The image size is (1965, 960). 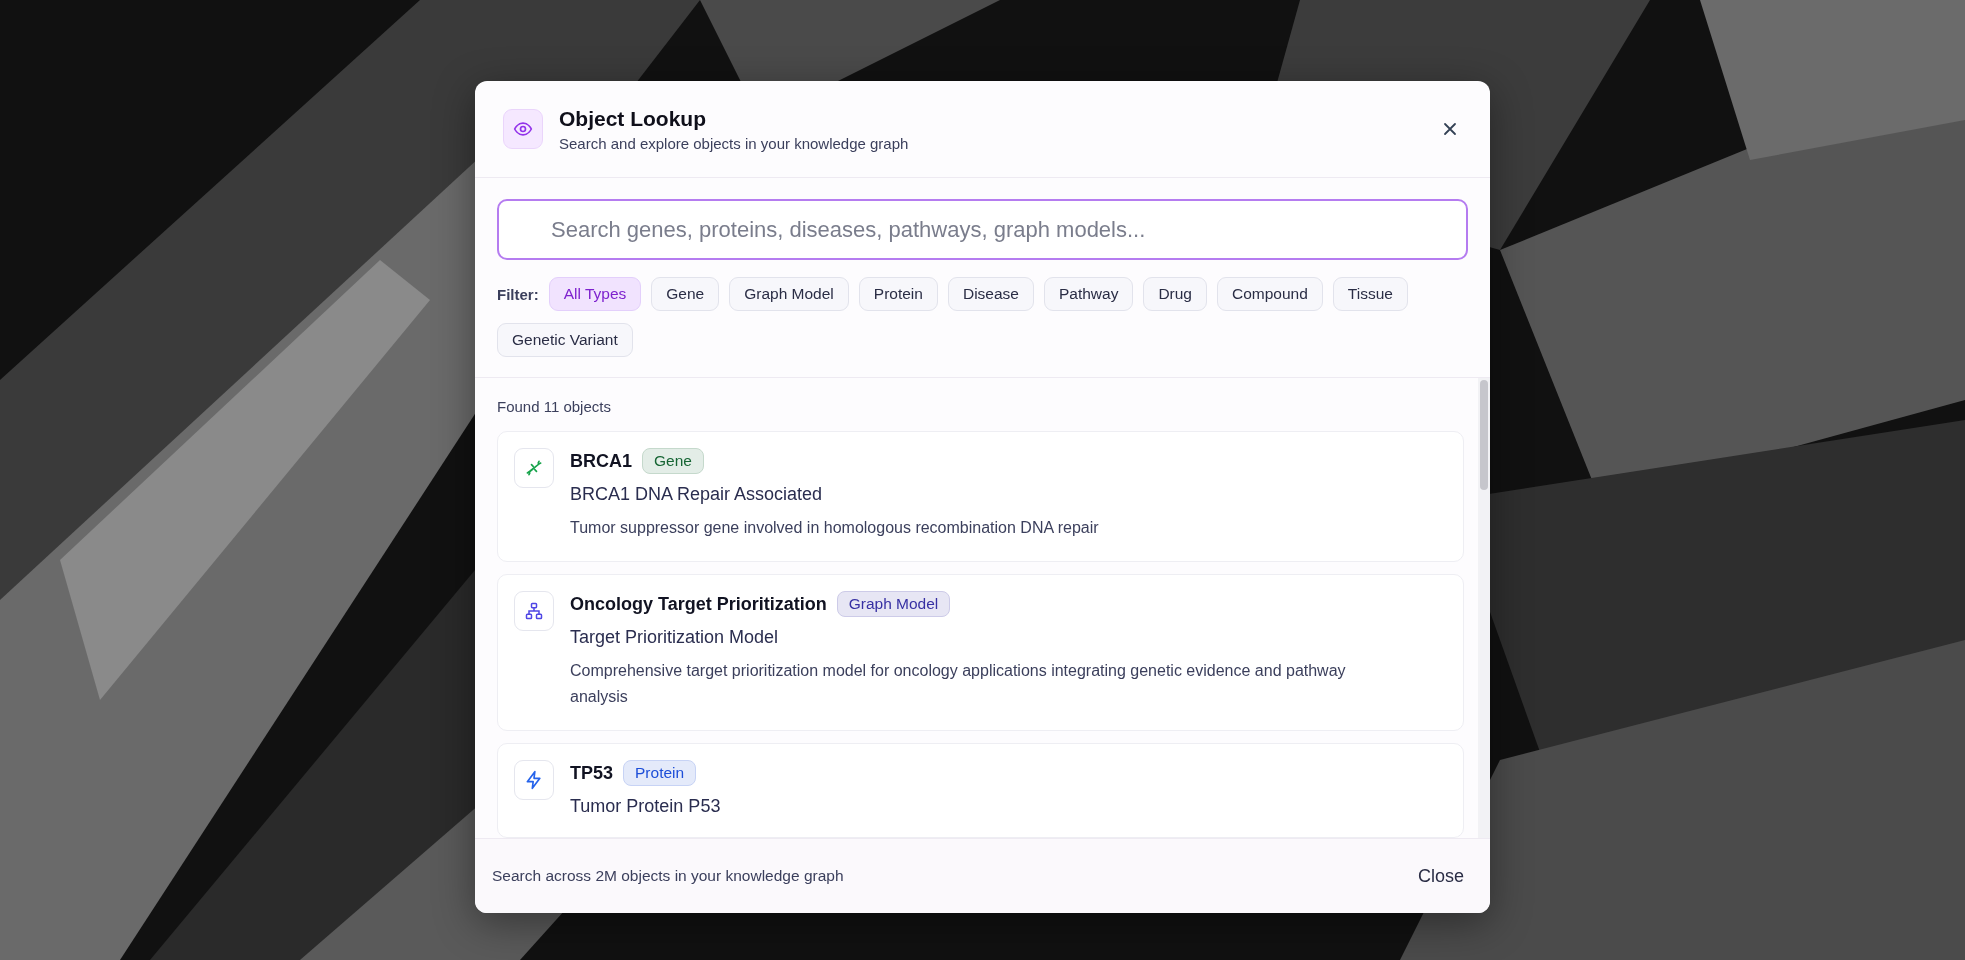 I want to click on eye-icon, so click(x=523, y=129).